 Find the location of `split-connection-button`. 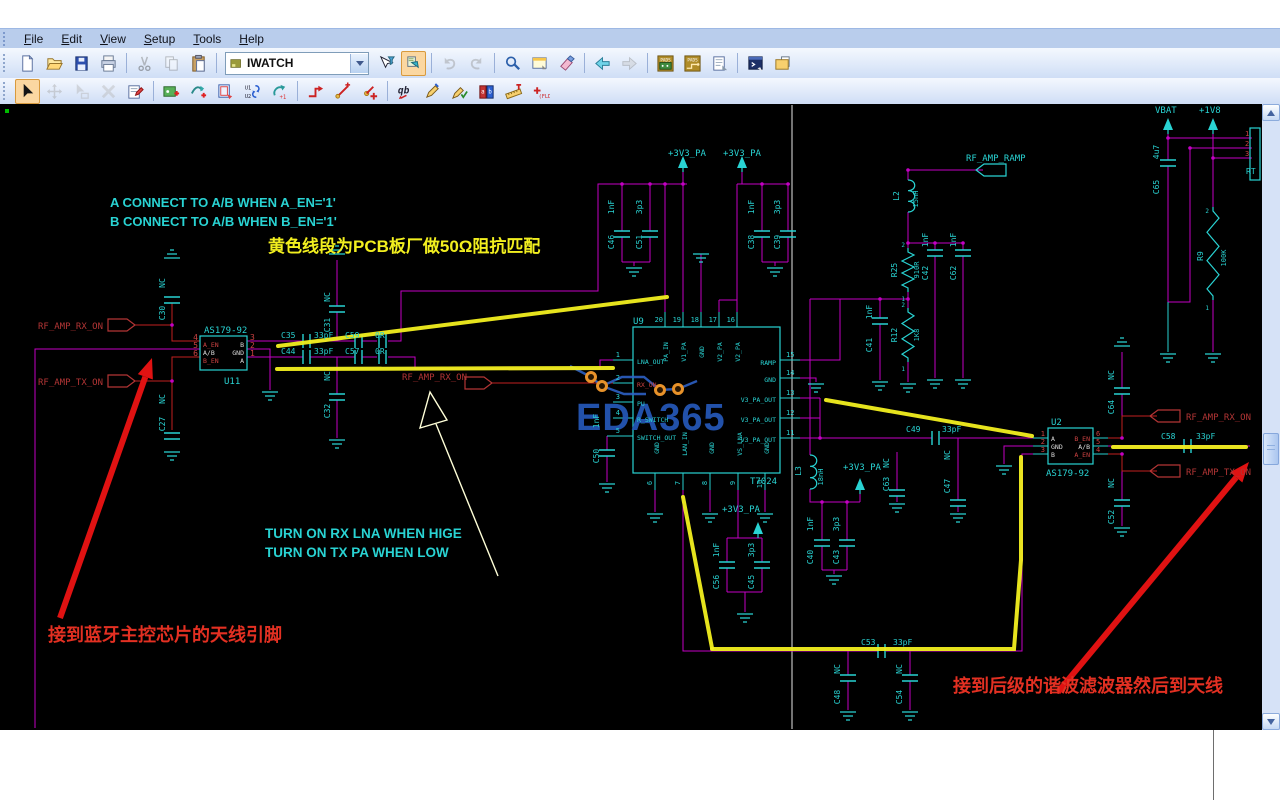

split-connection-button is located at coordinates (342, 91).